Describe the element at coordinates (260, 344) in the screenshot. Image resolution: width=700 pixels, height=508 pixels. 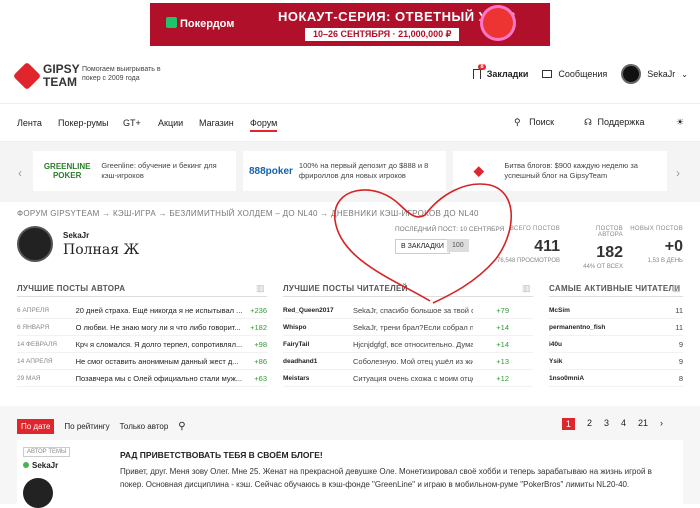
I see `post-score: +98` at that location.